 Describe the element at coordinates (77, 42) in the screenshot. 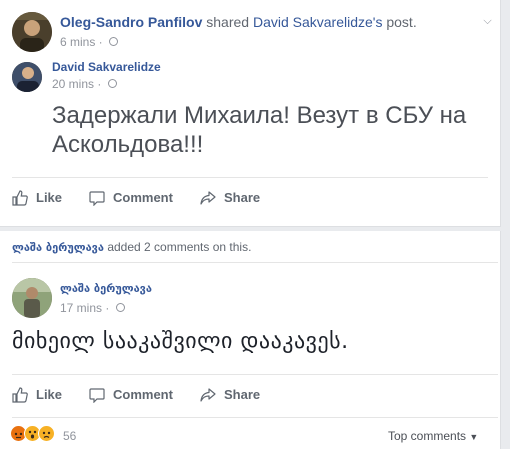

I see `sharer-timestamp: 6 mins` at that location.